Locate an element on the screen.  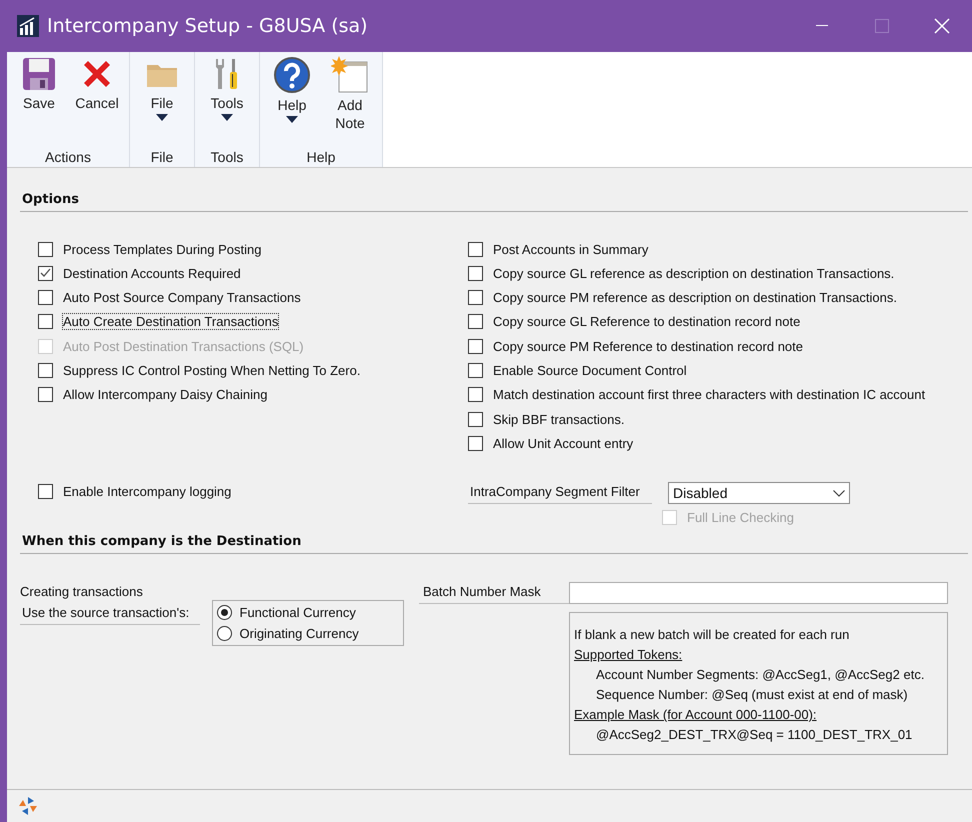
radio-label: Functional Currency is located at coordinates (298, 612).